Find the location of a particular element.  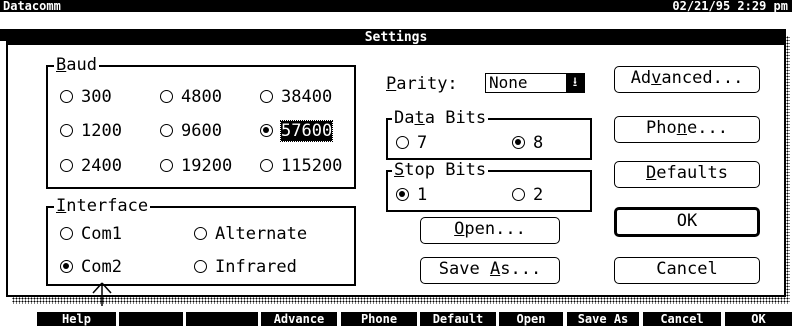

baud-1200: 1200 is located at coordinates (91, 131).